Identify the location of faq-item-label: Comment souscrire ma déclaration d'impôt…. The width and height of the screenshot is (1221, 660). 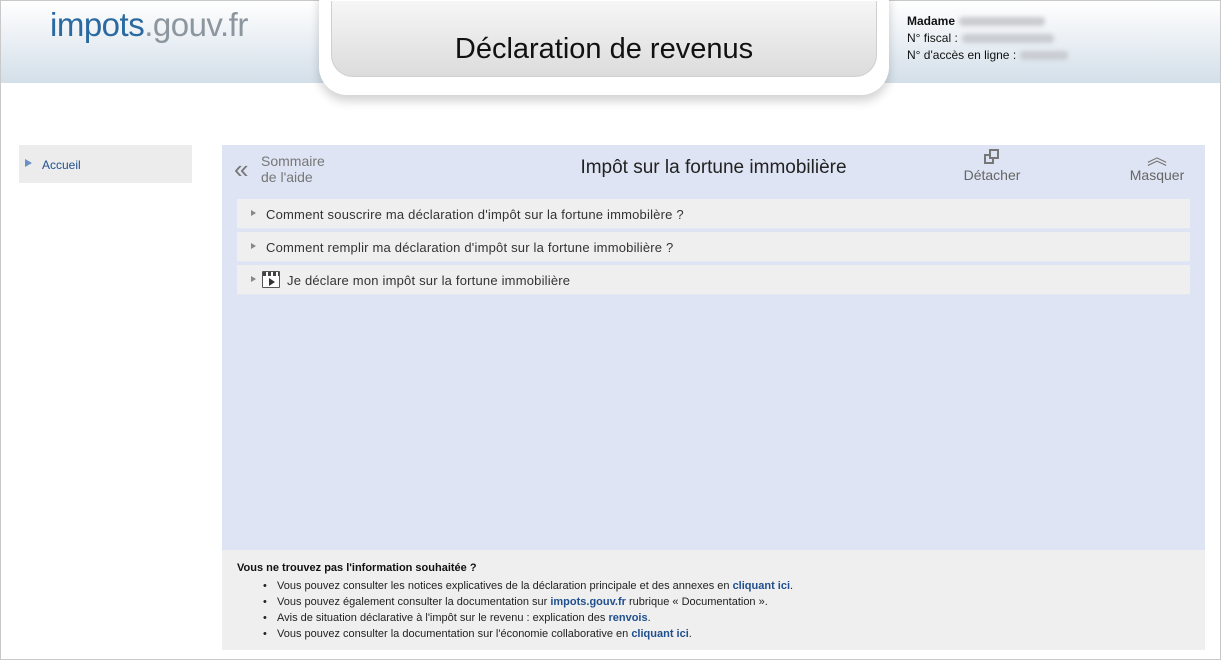
(475, 214).